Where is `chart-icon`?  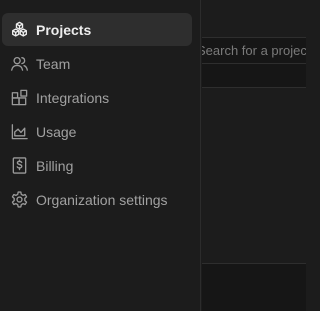 chart-icon is located at coordinates (19, 132).